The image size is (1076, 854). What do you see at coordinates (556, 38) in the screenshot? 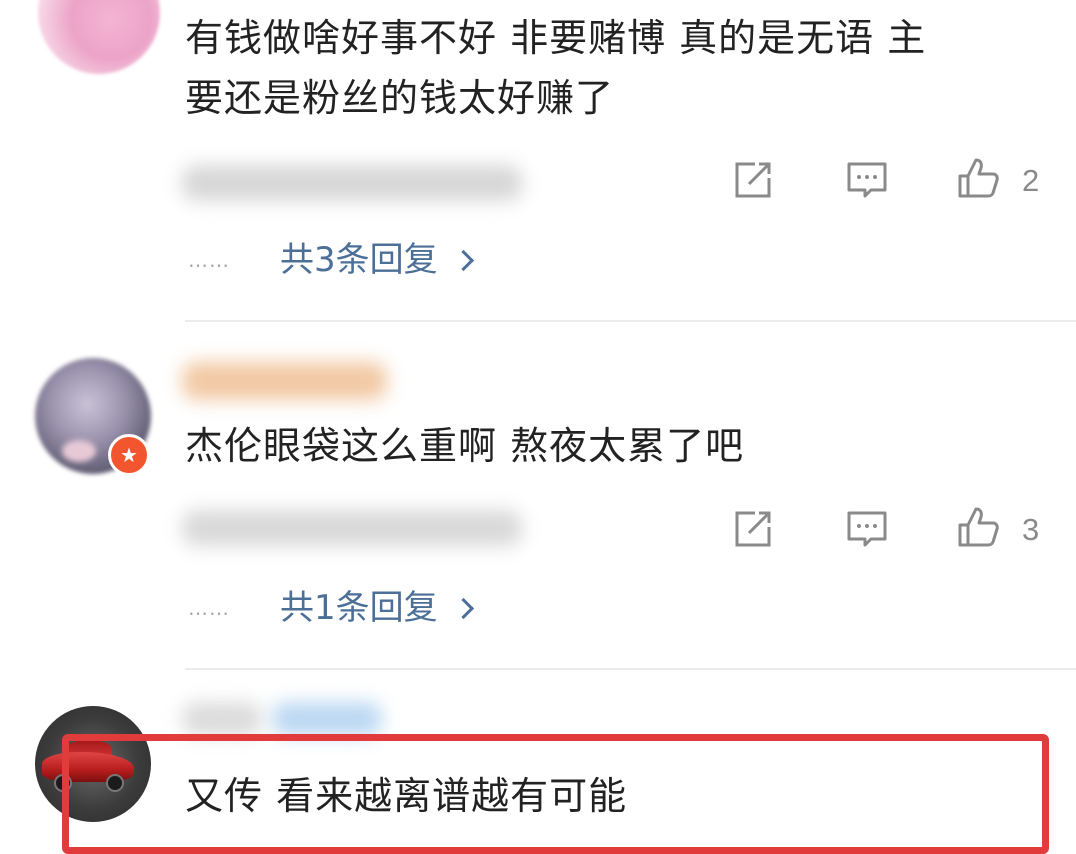
I see `comment-text-line: 有钱做啥好事不好 非要赌博 真的是无语 主` at bounding box center [556, 38].